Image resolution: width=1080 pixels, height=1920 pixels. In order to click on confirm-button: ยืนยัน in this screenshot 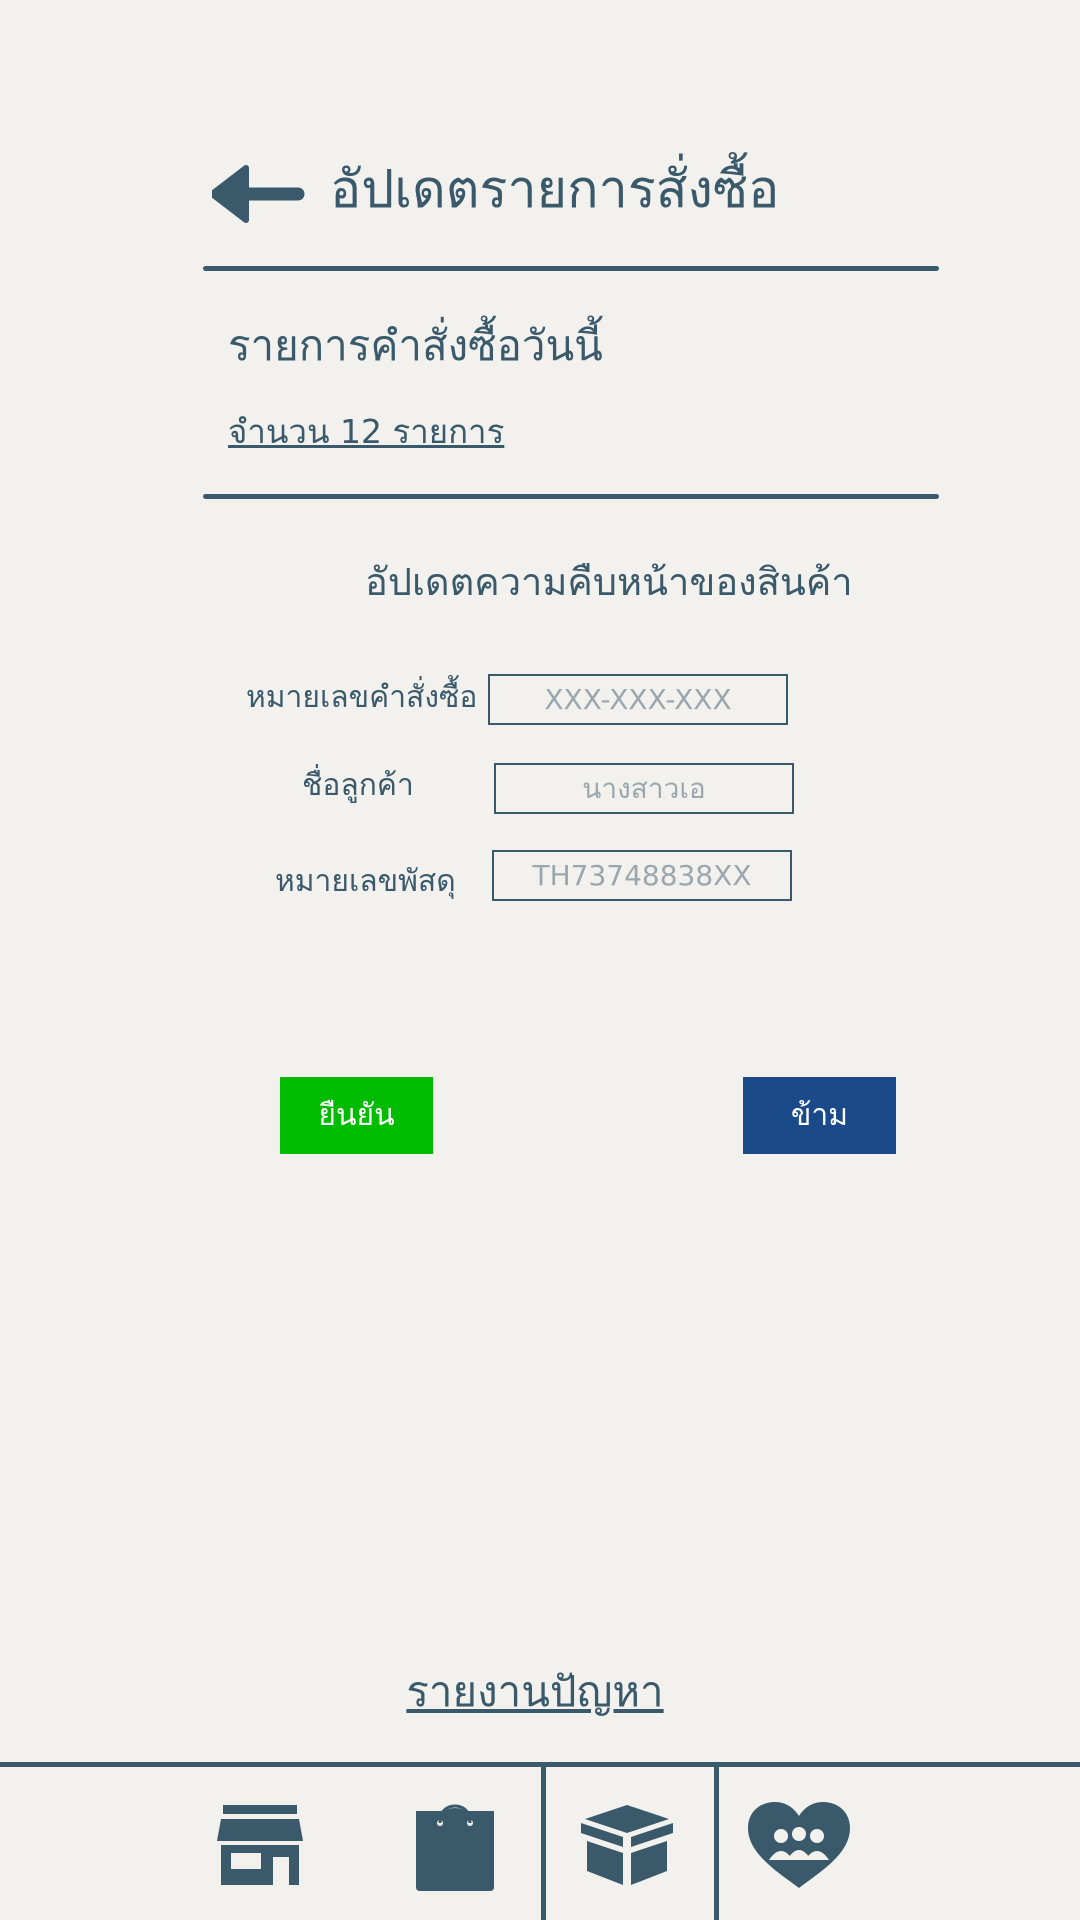, I will do `click(356, 1115)`.